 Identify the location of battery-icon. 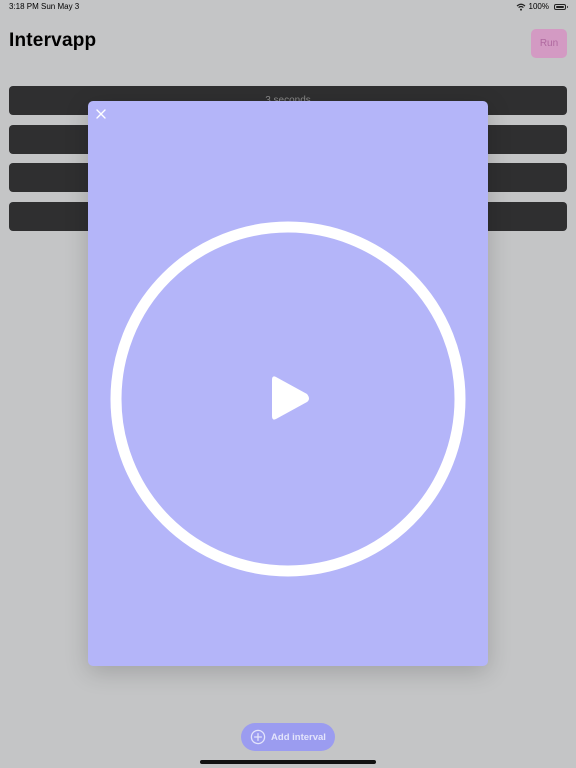
(561, 7).